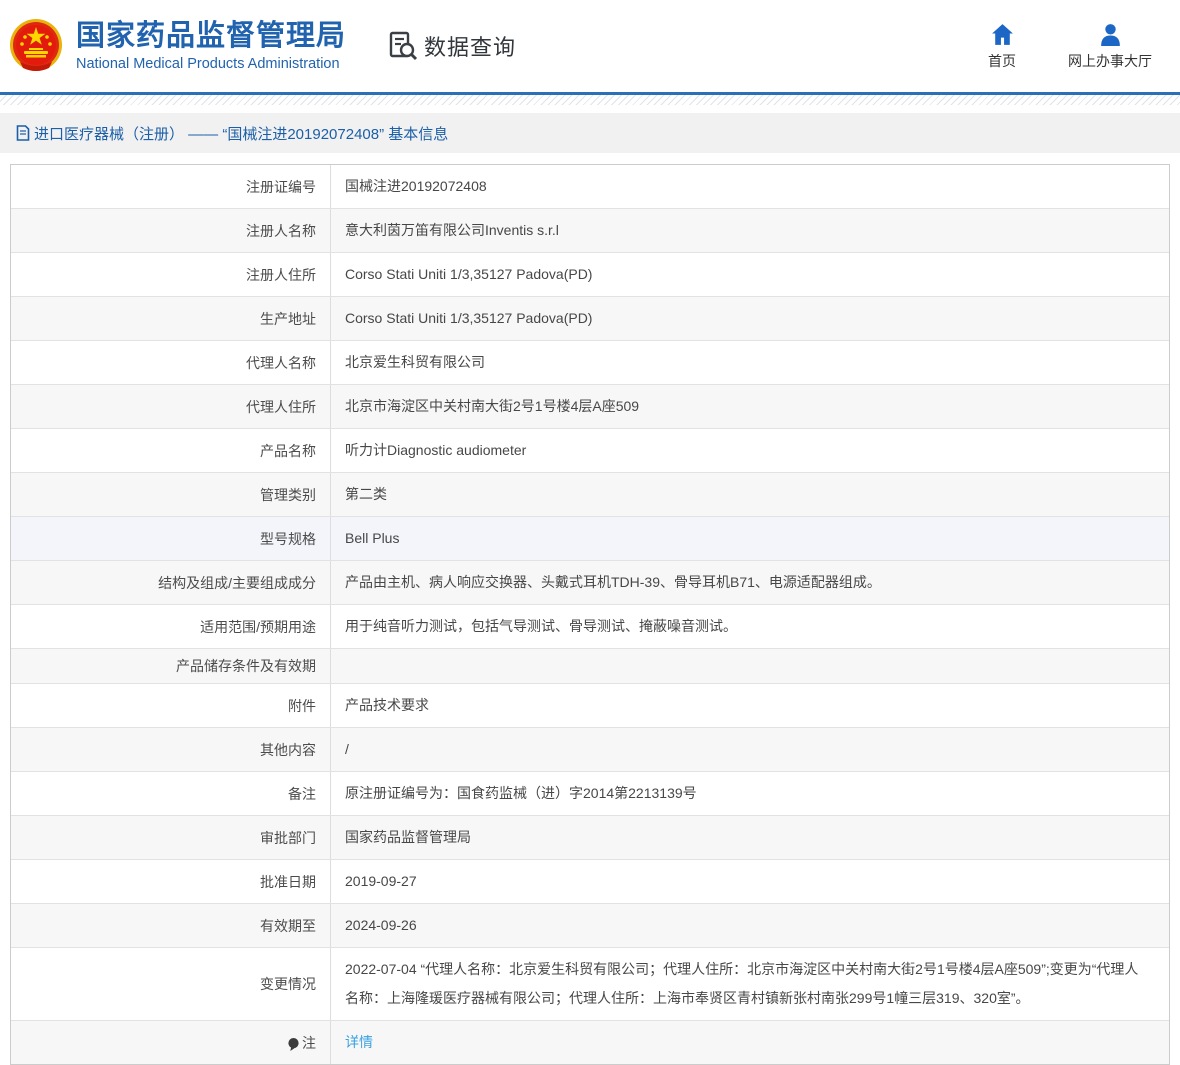  What do you see at coordinates (23, 133) in the screenshot?
I see `document-icon` at bounding box center [23, 133].